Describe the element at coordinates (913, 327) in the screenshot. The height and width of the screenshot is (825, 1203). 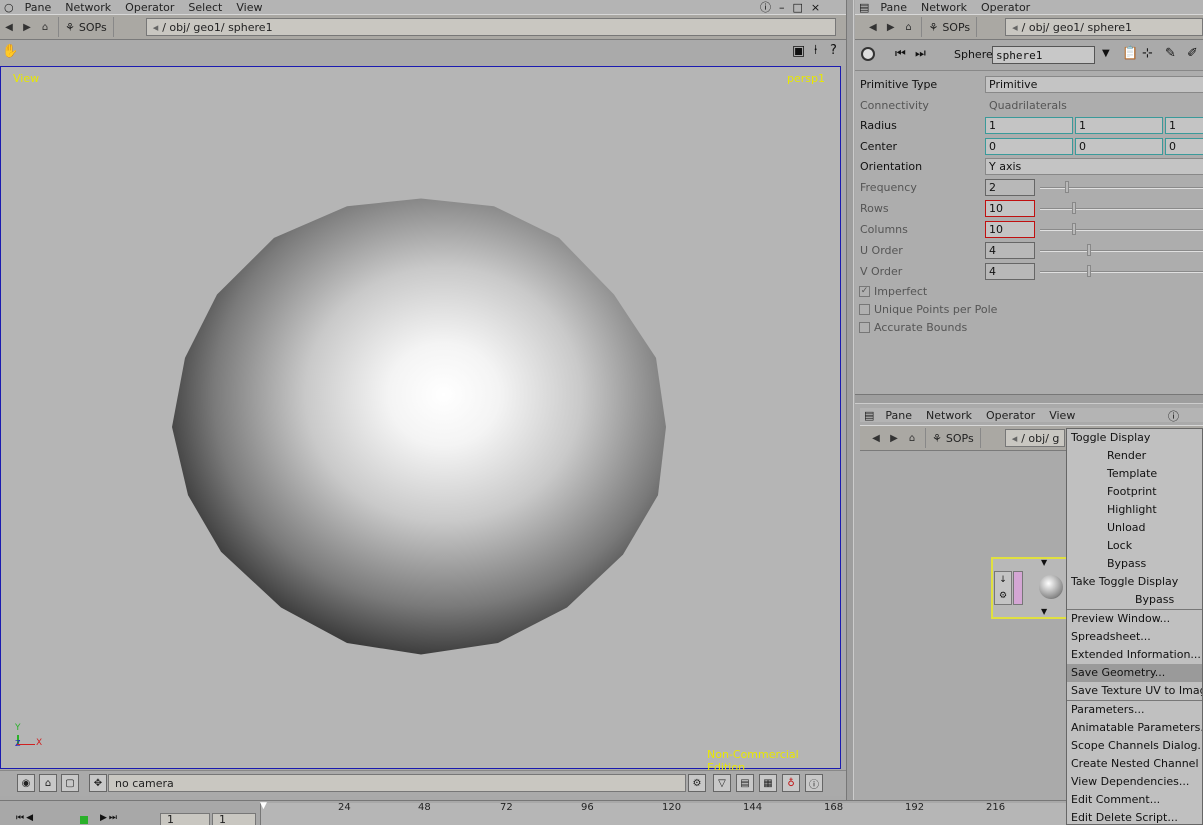
I see `toggle-accurate-bounds: Accurate Bounds` at that location.